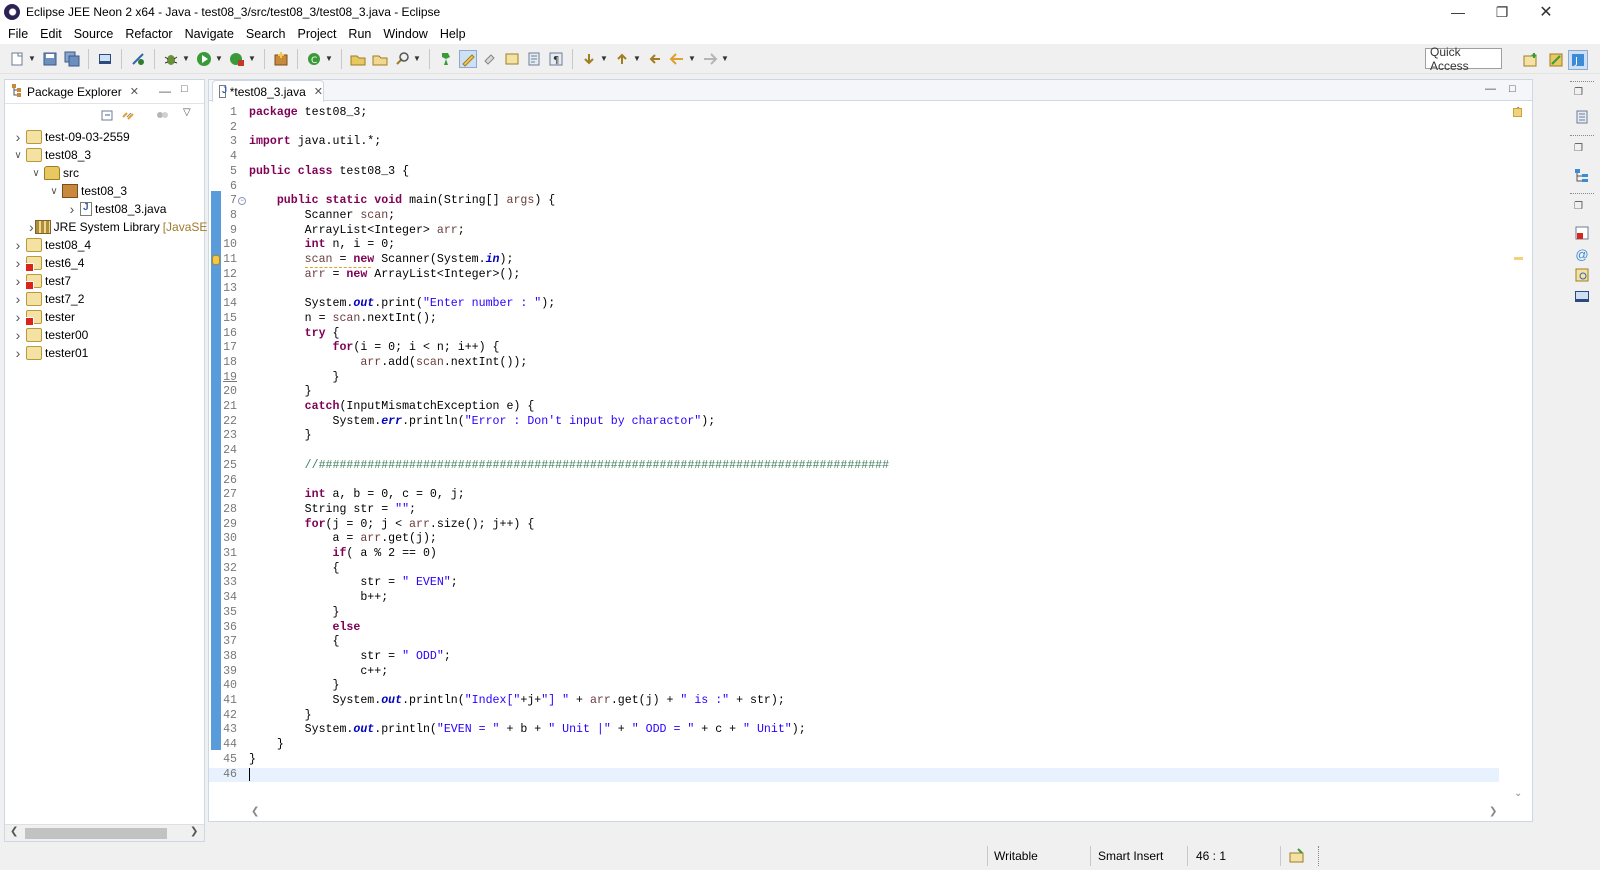 The image size is (1600, 870). Describe the element at coordinates (209, 34) in the screenshot. I see `menu-navigate: Navigate` at that location.